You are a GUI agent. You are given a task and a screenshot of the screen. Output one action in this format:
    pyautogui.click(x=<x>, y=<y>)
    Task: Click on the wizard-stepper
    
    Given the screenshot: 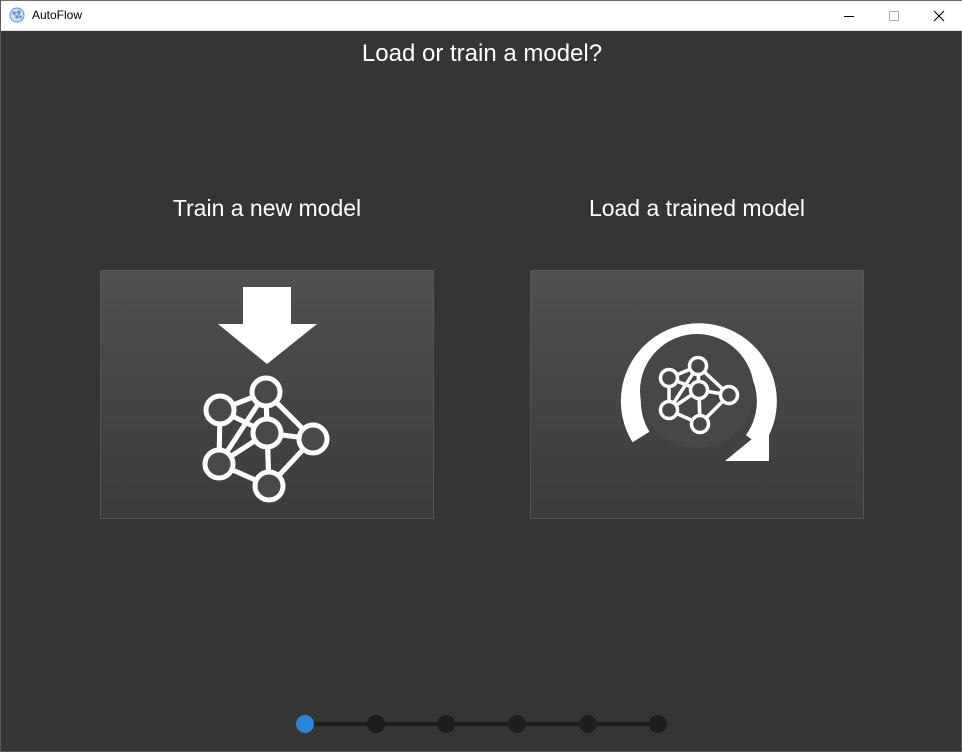 What is the action you would take?
    pyautogui.click(x=485, y=724)
    